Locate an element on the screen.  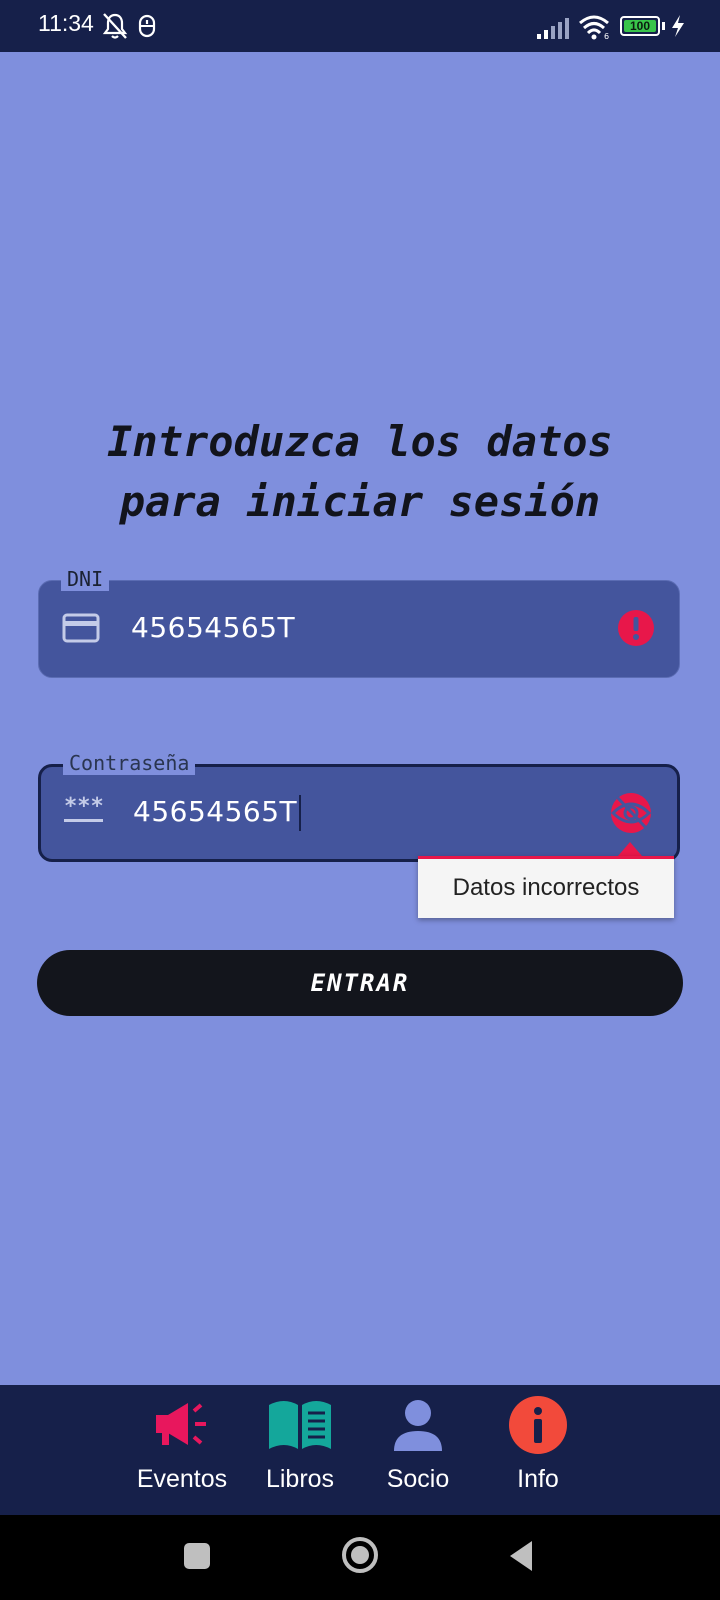
dni-field-label: DNI is located at coordinates (85, 579).